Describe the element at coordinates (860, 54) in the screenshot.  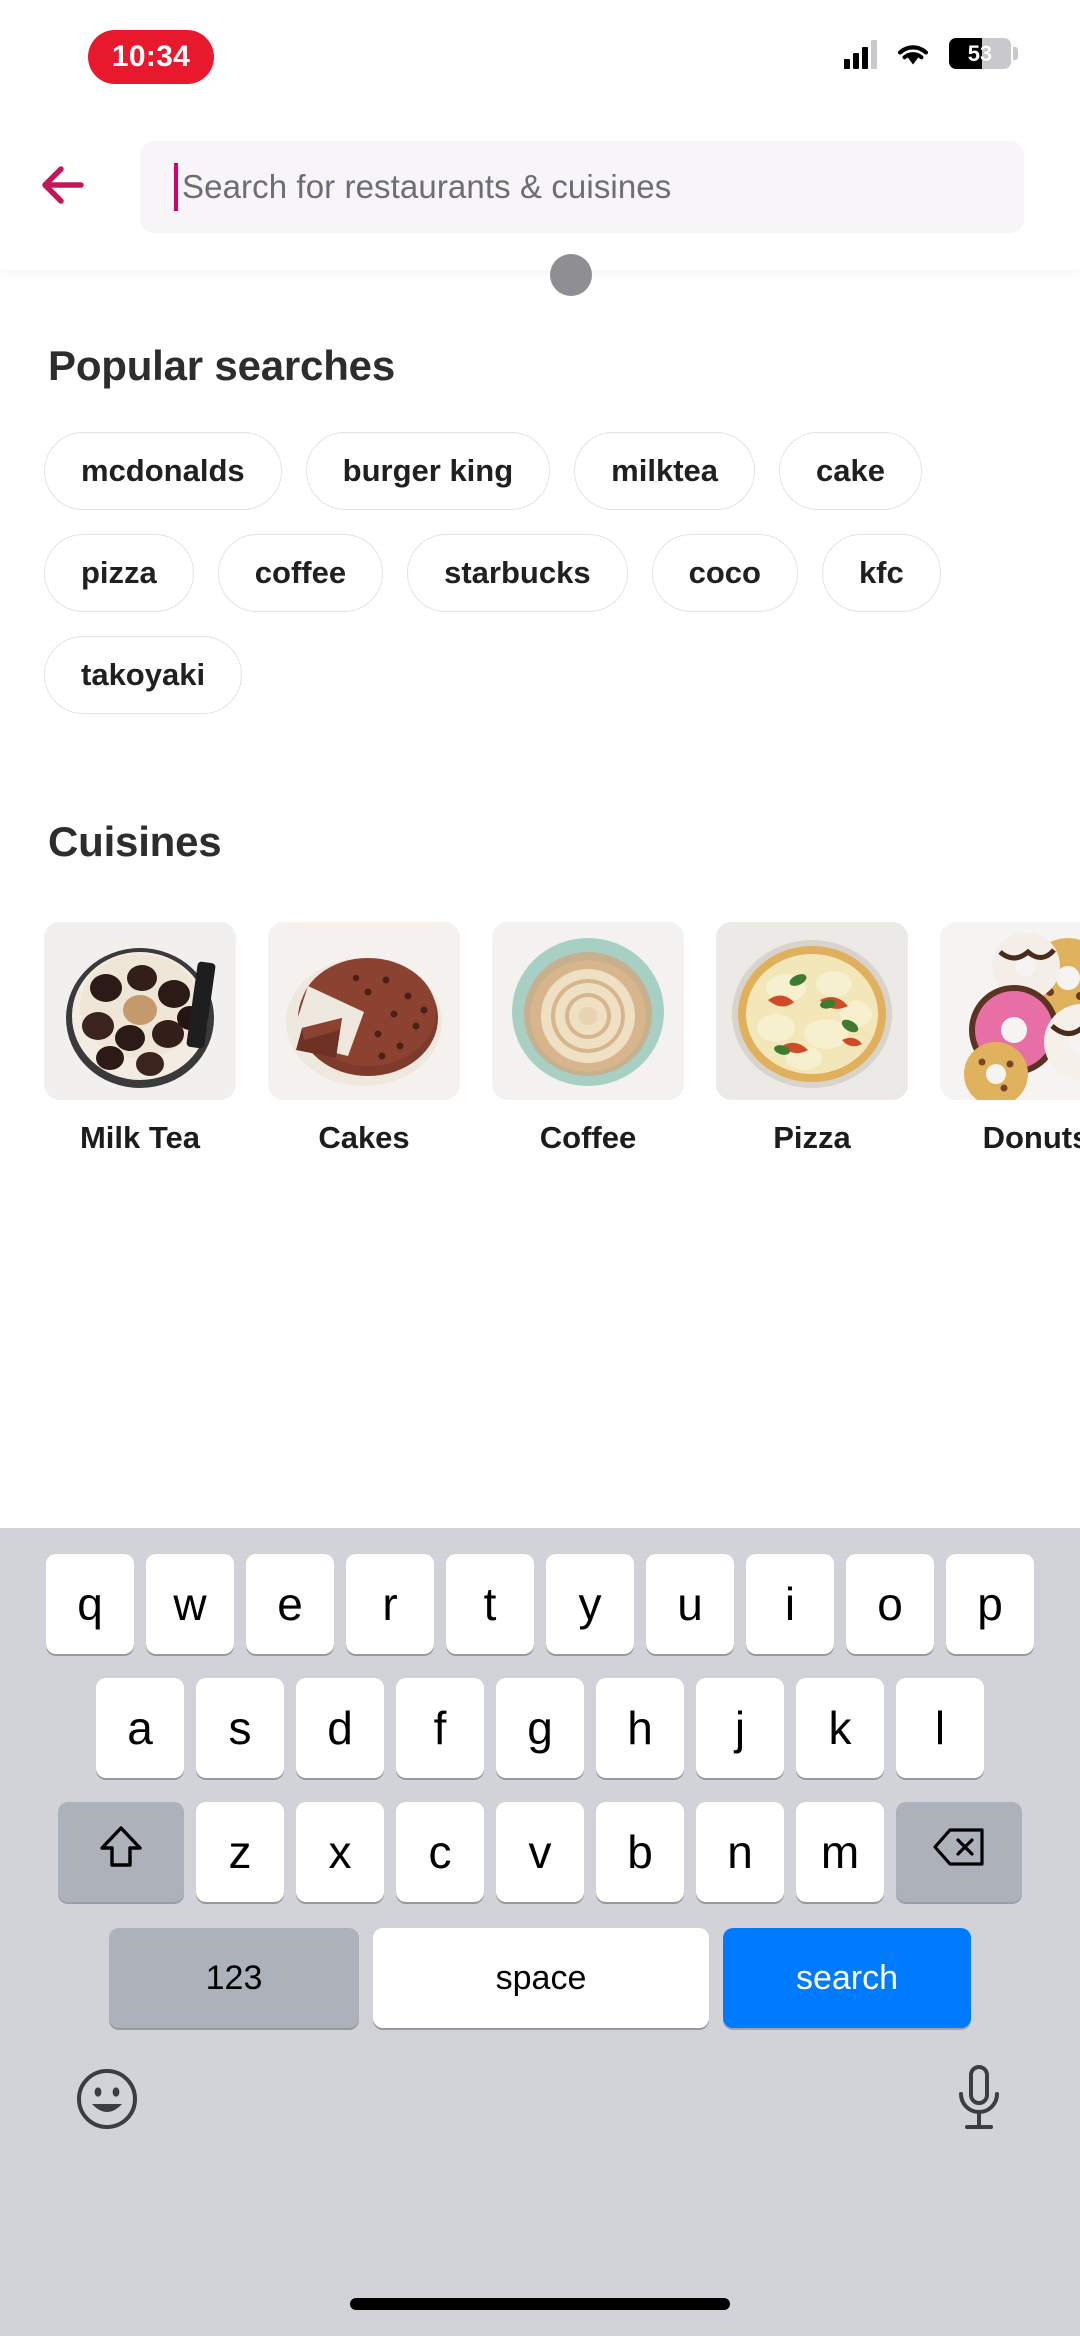
I see `cellular-signal-icon` at that location.